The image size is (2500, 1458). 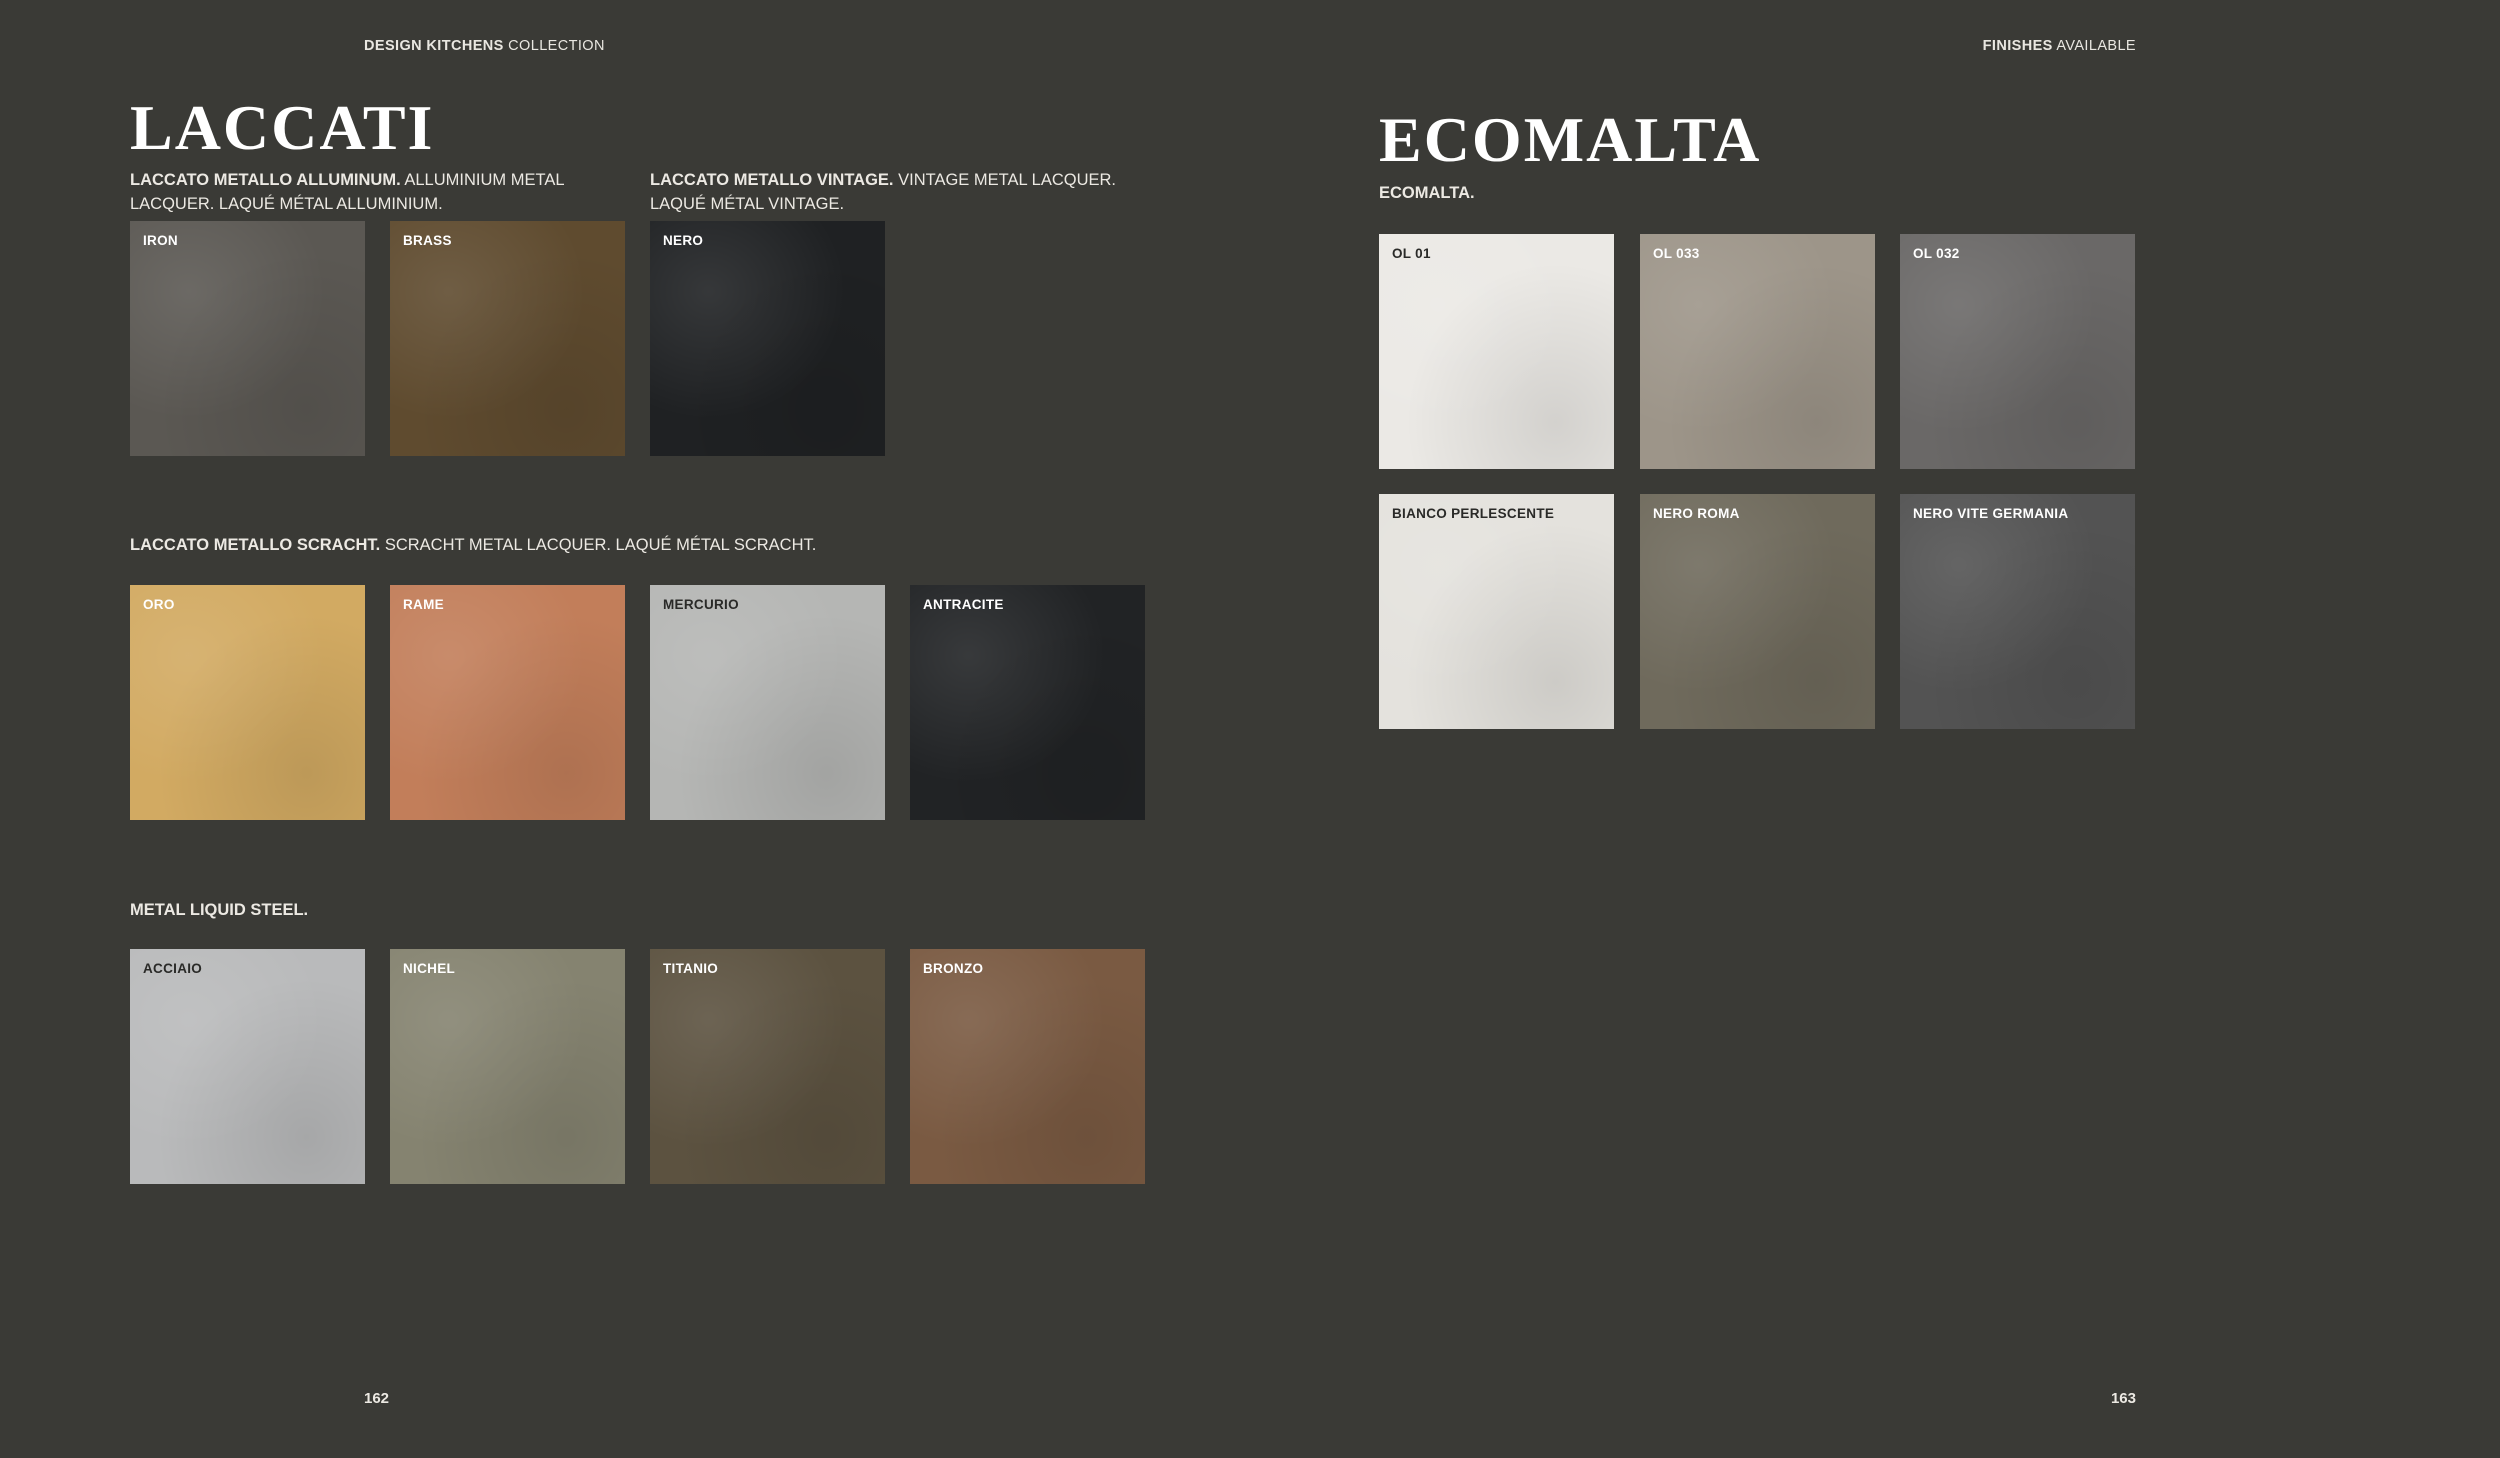 I want to click on running-header-left-bold: DESIGN KITCHENS, so click(x=434, y=46).